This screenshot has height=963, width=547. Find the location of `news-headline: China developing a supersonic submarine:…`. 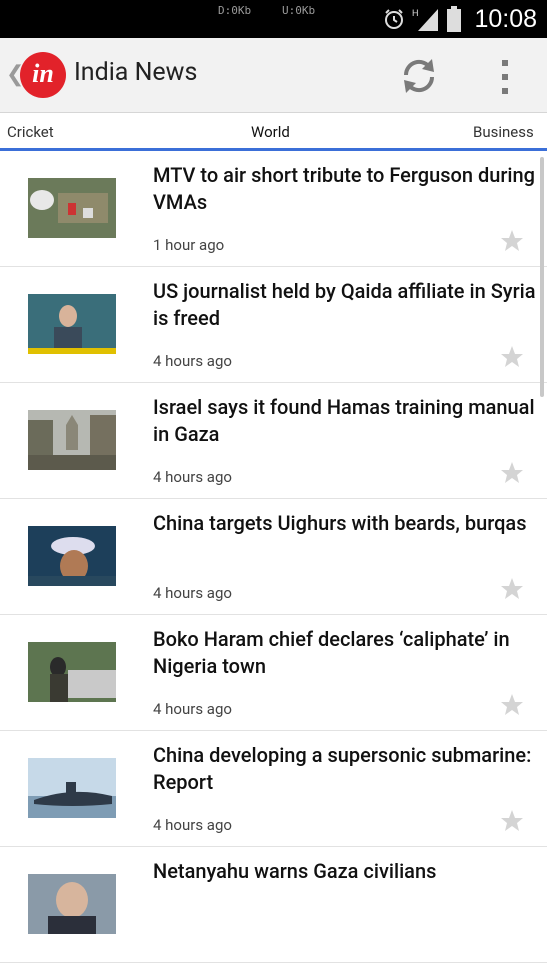

news-headline: China developing a supersonic submarine:… is located at coordinates (348, 769).